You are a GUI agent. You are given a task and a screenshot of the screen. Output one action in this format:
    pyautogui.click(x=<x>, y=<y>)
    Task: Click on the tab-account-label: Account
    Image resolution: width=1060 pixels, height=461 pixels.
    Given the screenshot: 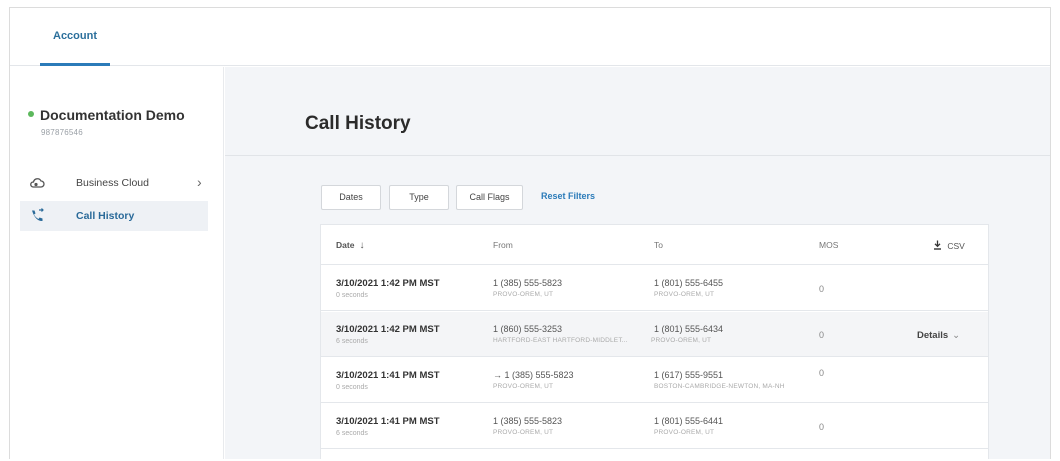 What is the action you would take?
    pyautogui.click(x=75, y=36)
    